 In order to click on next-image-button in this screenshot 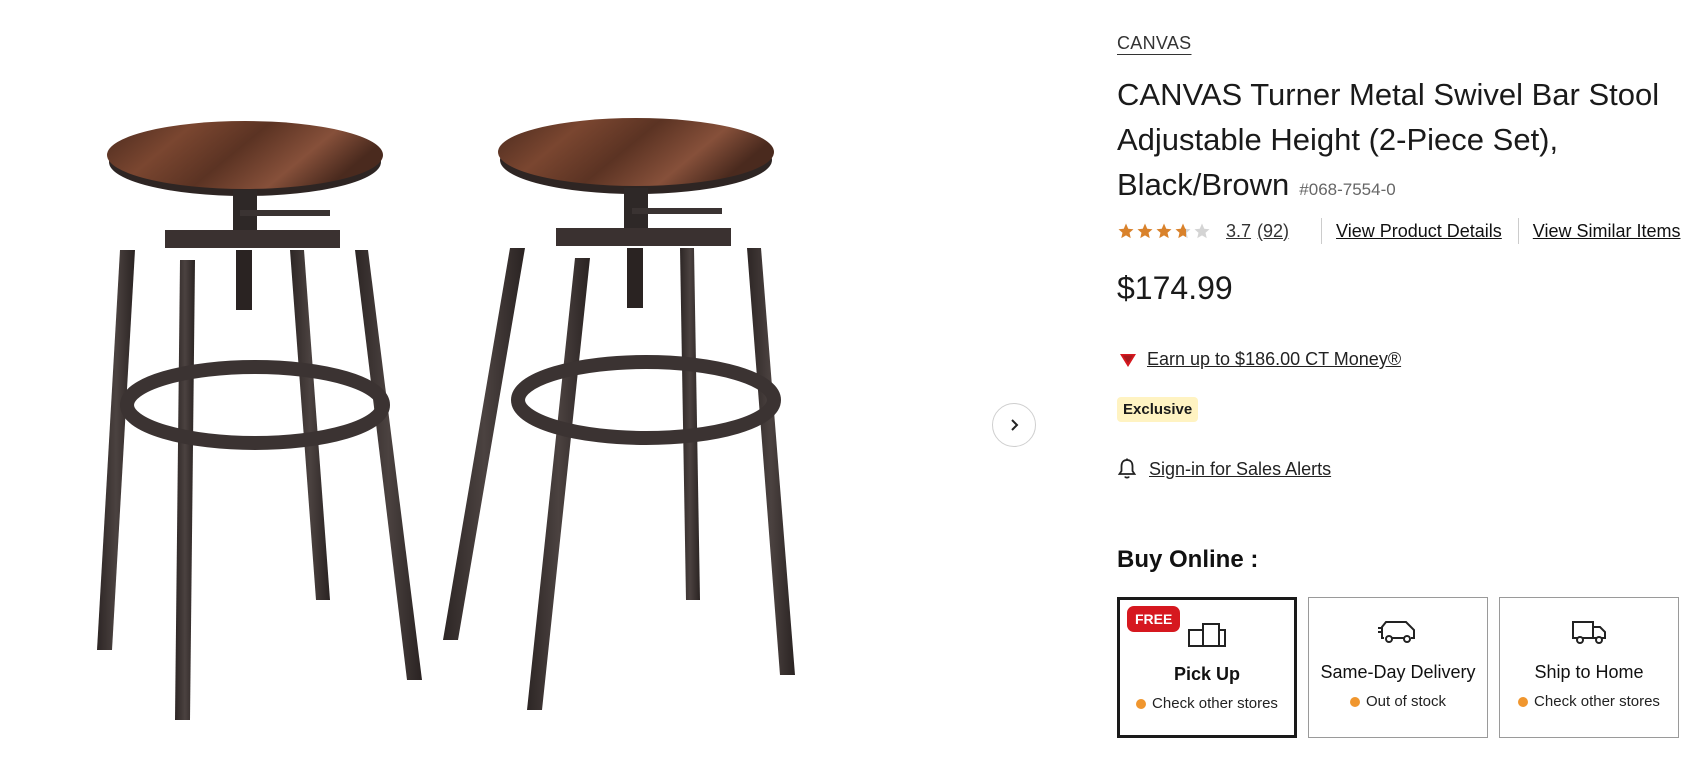, I will do `click(1014, 425)`.